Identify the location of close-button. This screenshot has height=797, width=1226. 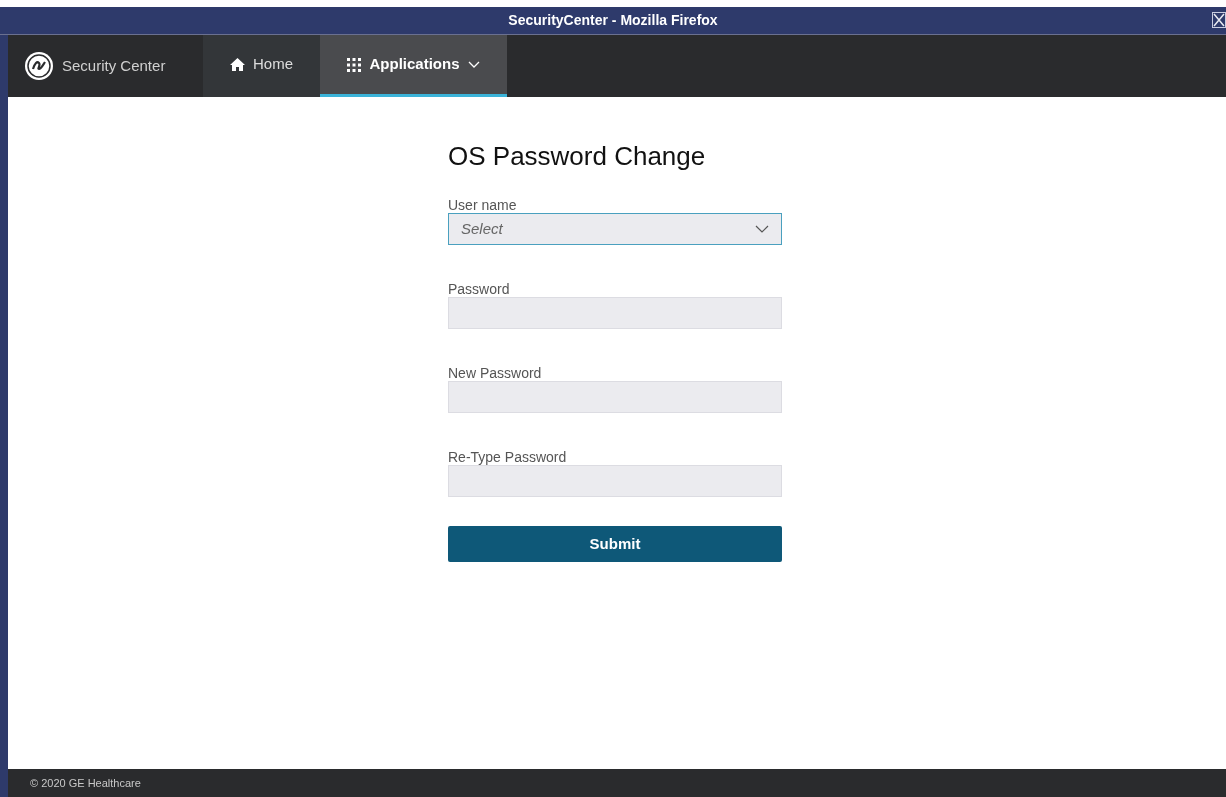
(1219, 20).